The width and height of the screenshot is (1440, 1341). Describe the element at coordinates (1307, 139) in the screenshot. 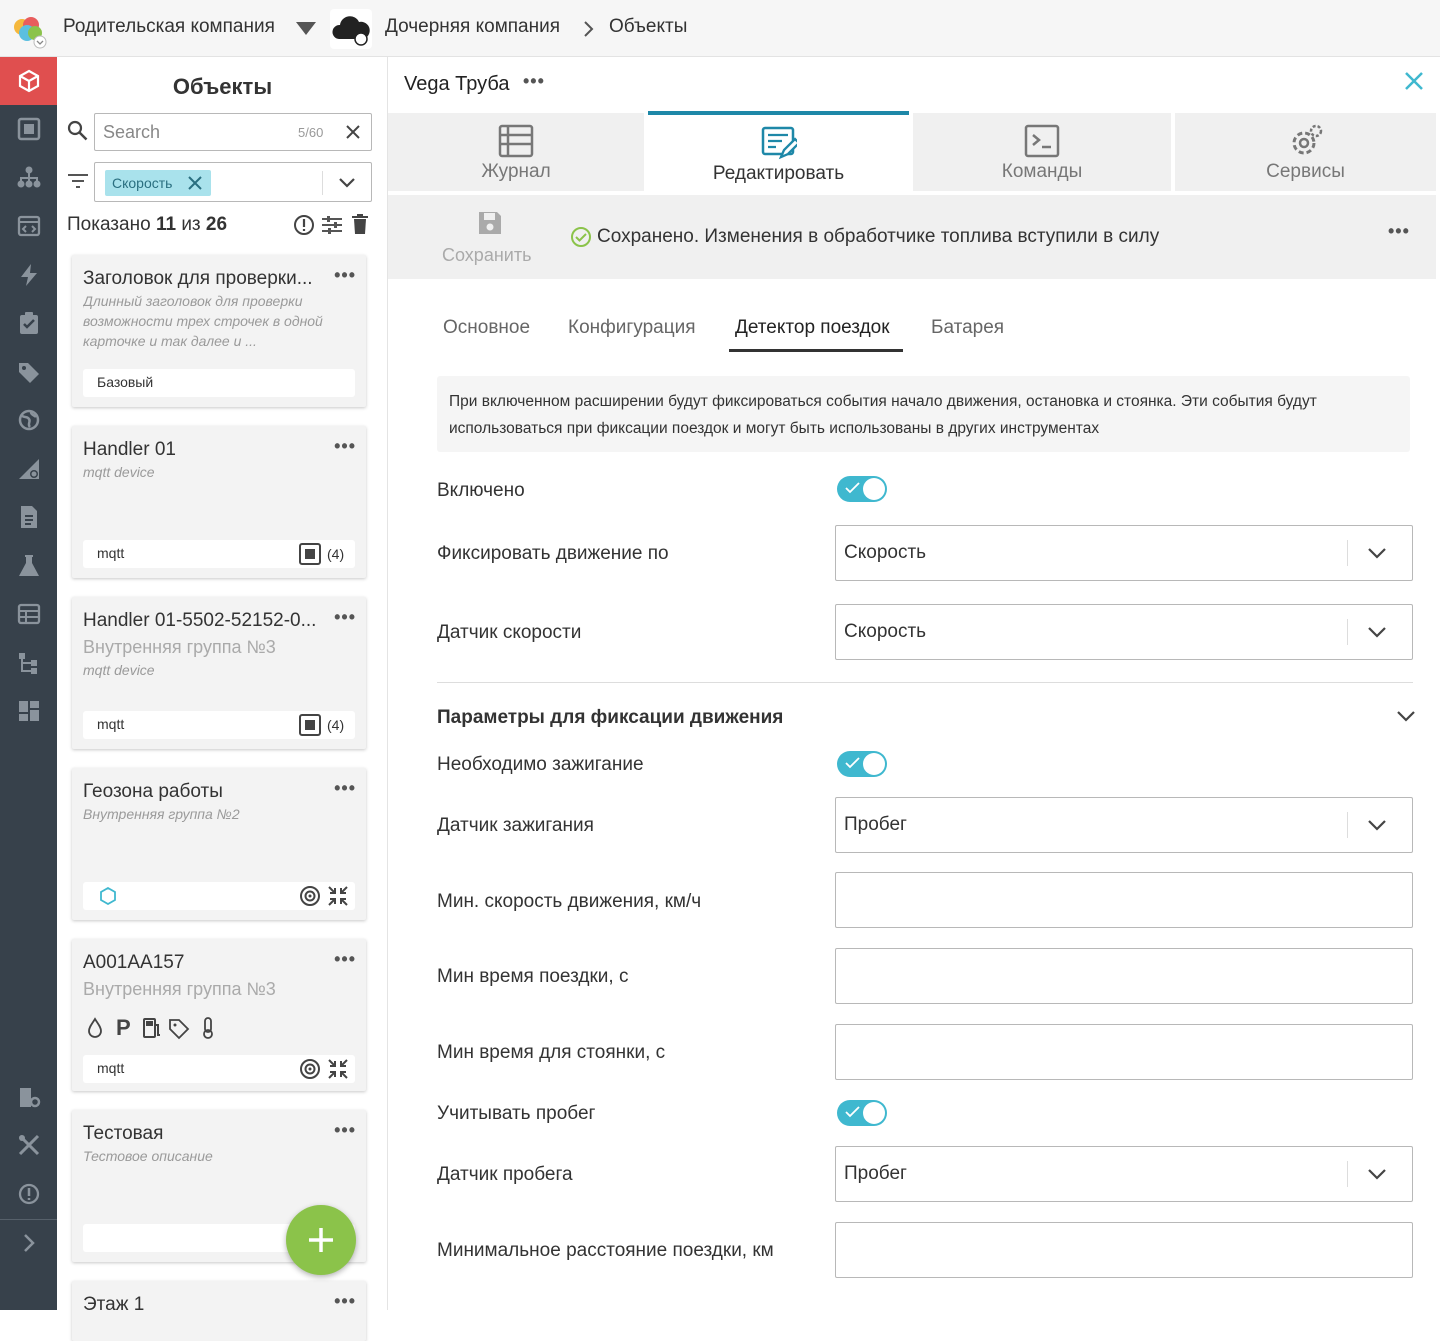

I see `gears-icon` at that location.